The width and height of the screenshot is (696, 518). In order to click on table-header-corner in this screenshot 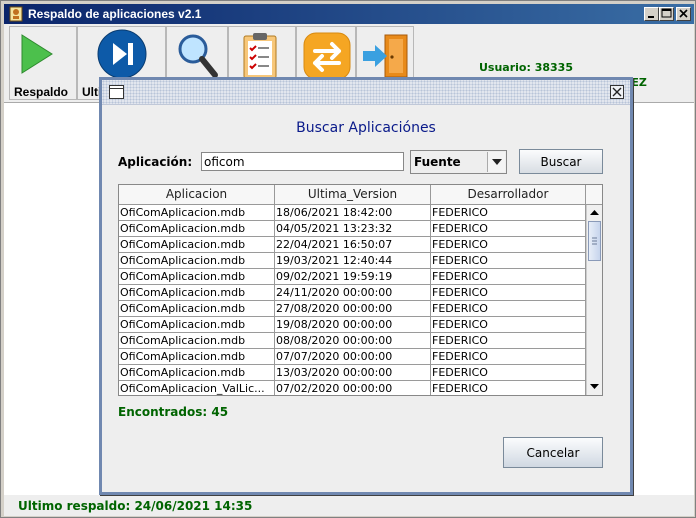, I will do `click(594, 195)`.